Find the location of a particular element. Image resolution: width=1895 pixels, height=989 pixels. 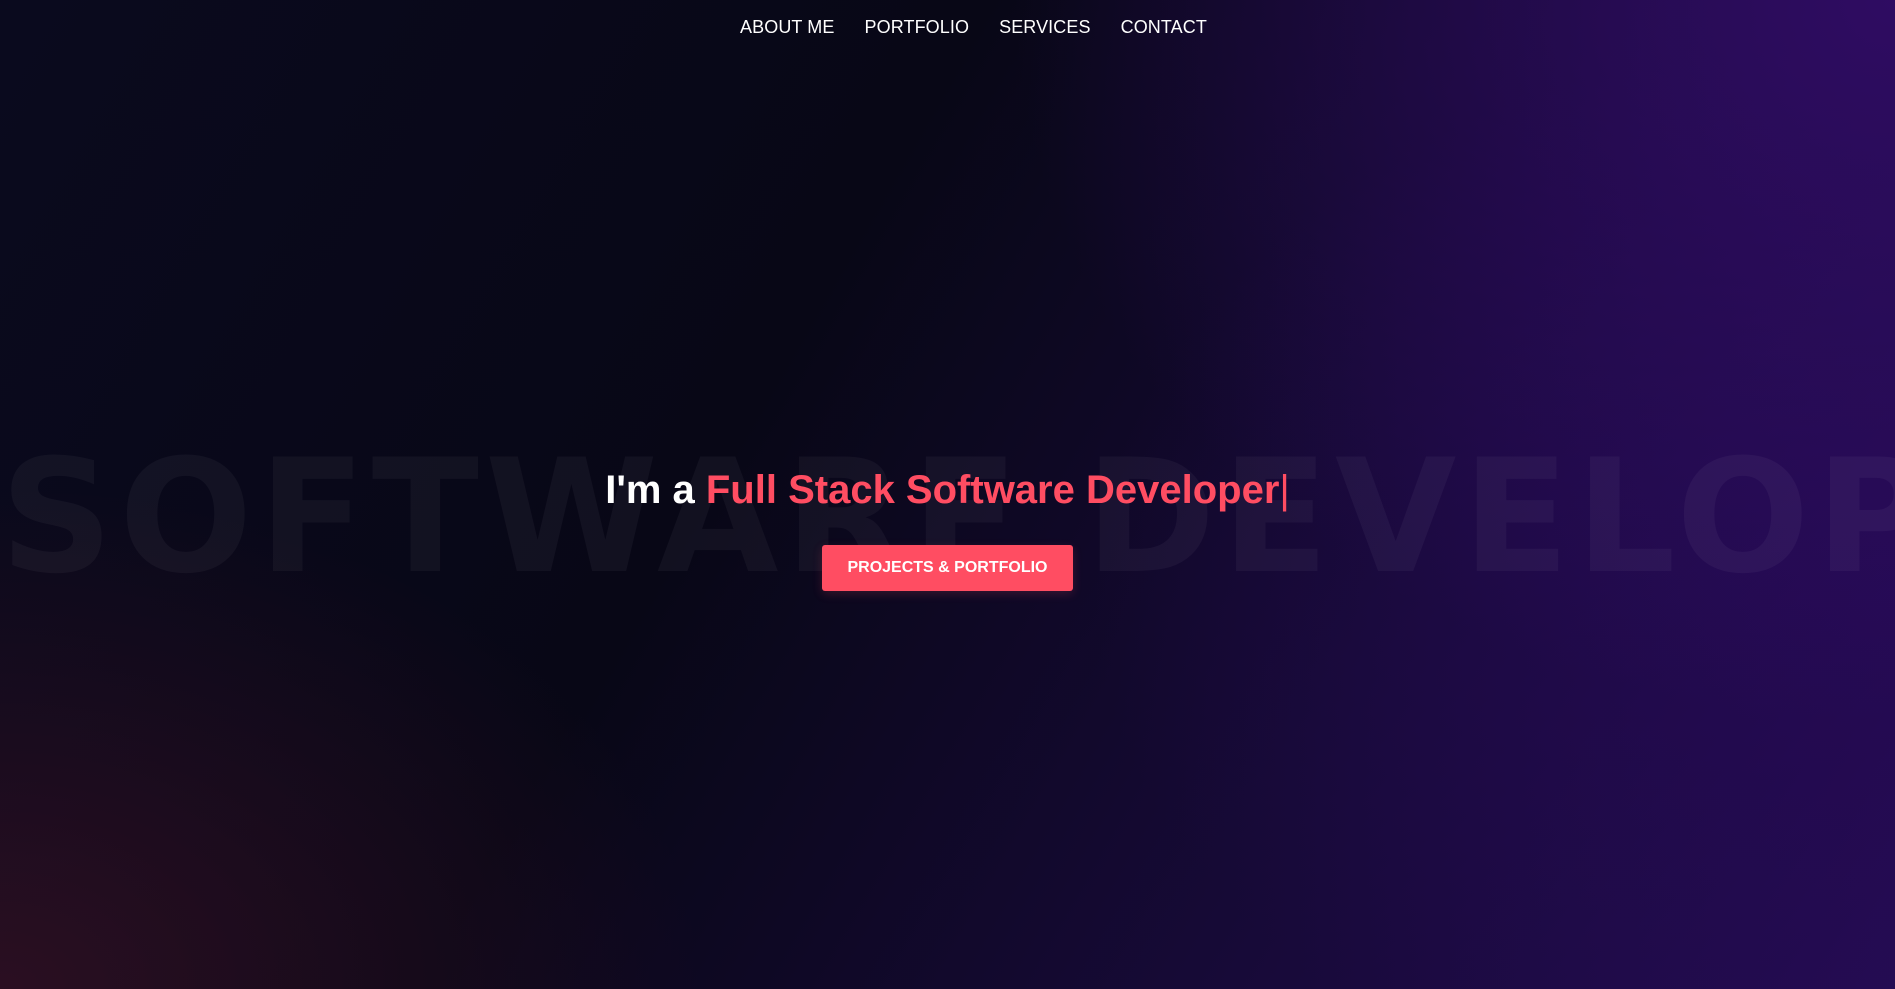

cta-container: PROJECTS & PORTFOLIO is located at coordinates (947, 568).